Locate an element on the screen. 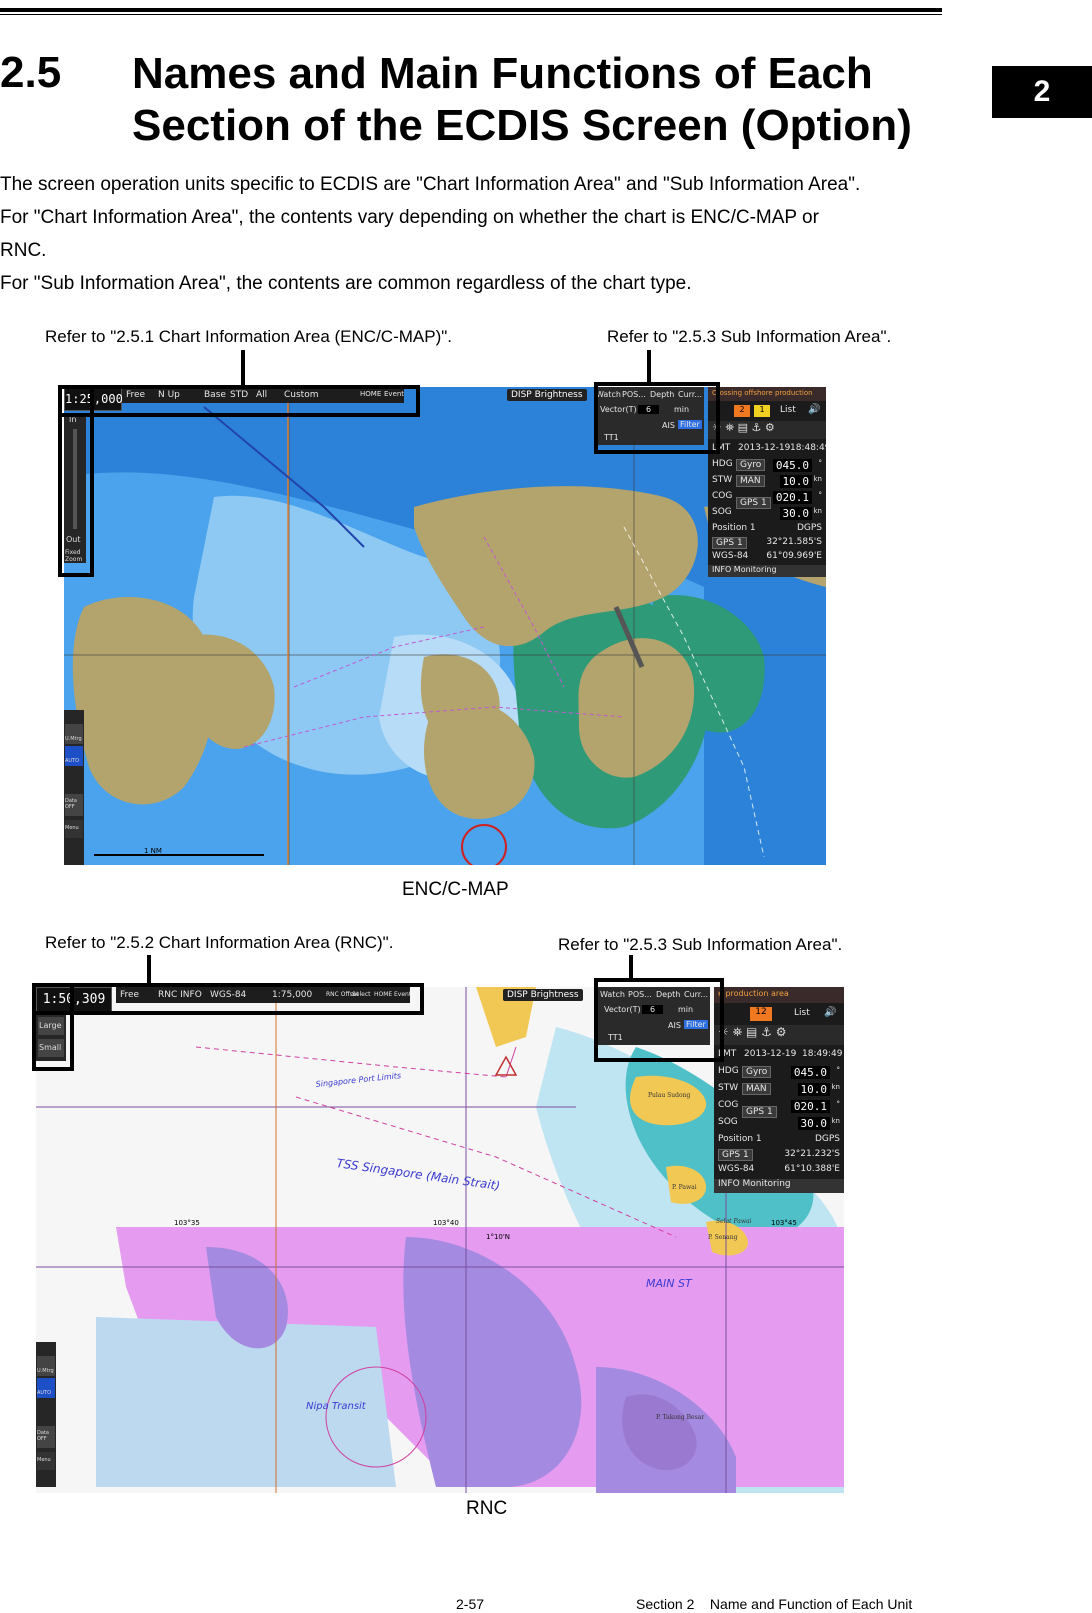 The height and width of the screenshot is (1613, 1092). time-row-rnc: LMT 2013-12-19 18:49:49 is located at coordinates (780, 1054).